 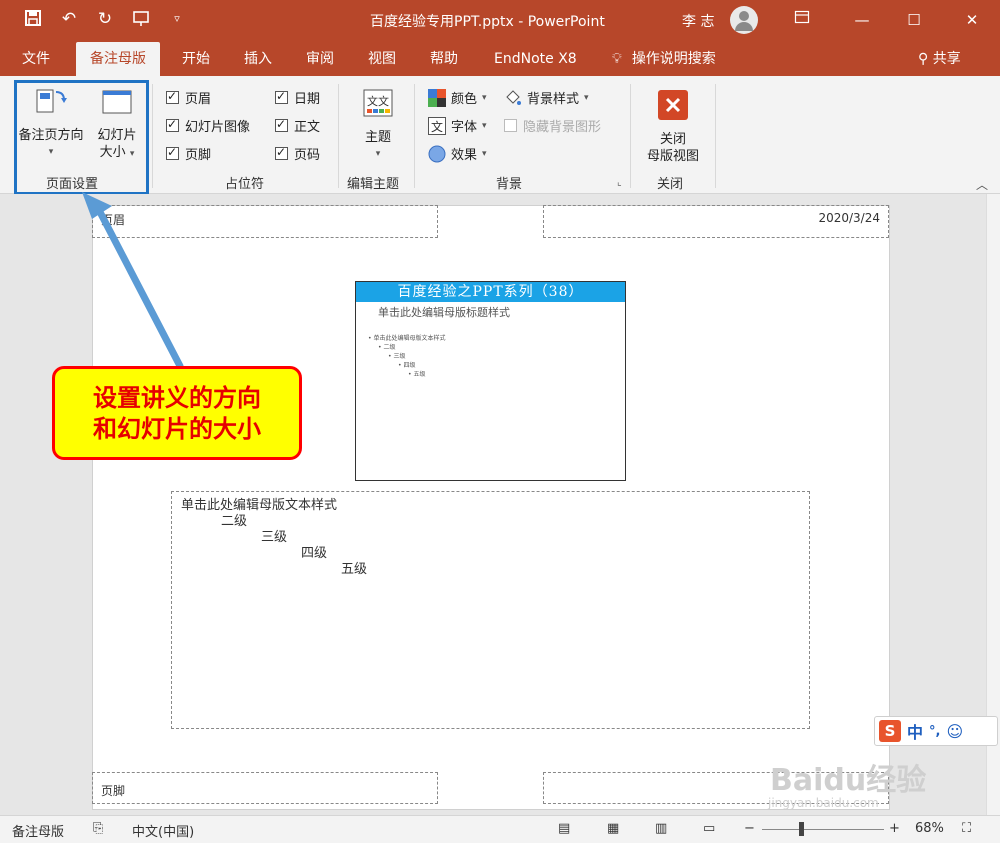 I want to click on normal-view-icon: ▤, so click(x=564, y=828).